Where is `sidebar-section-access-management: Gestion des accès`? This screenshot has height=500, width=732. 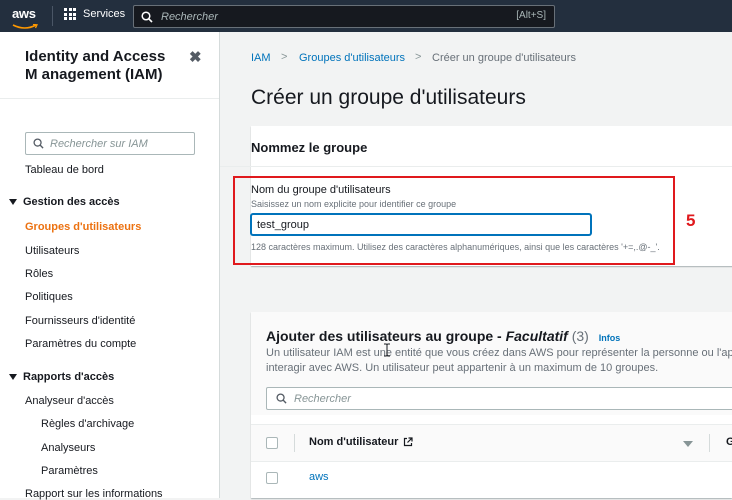
sidebar-section-access-management: Gestion des accès is located at coordinates (64, 202).